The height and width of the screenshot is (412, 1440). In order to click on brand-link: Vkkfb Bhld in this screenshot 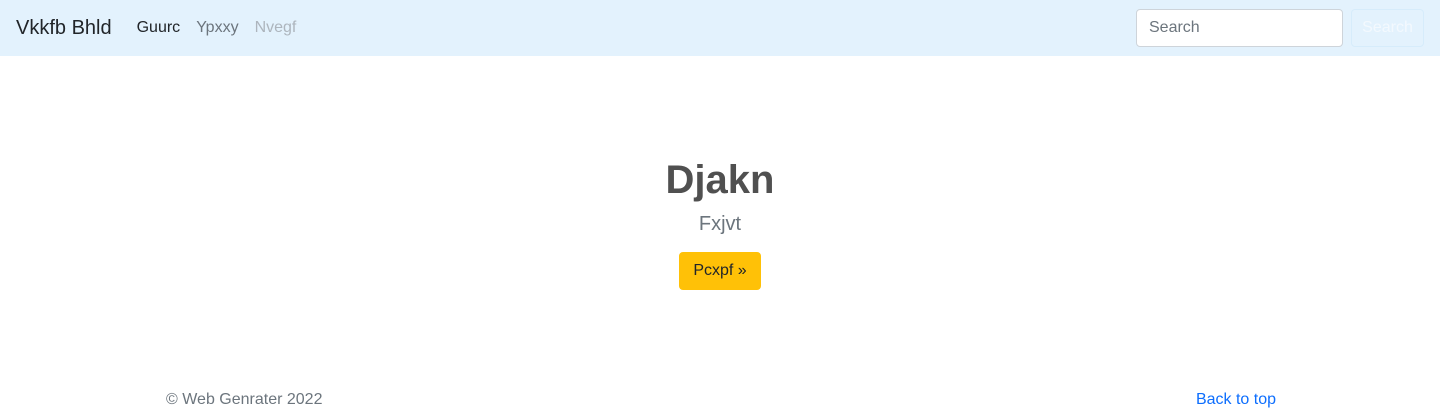, I will do `click(64, 28)`.